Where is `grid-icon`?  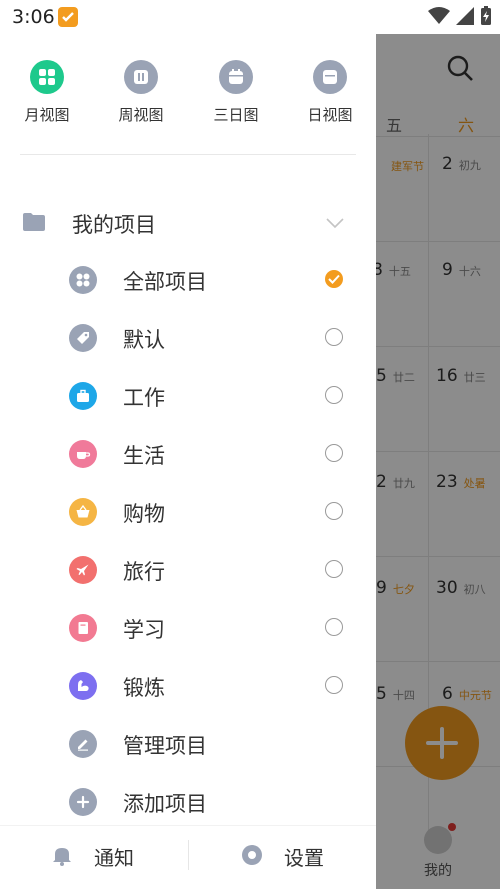
grid-icon is located at coordinates (47, 77).